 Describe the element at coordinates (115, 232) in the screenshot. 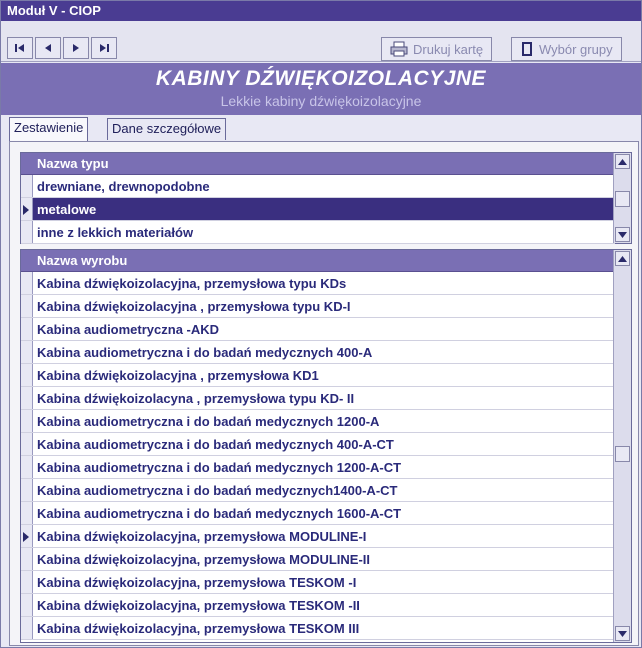

I see `type-row-label: inne z lekkich materiałów` at that location.